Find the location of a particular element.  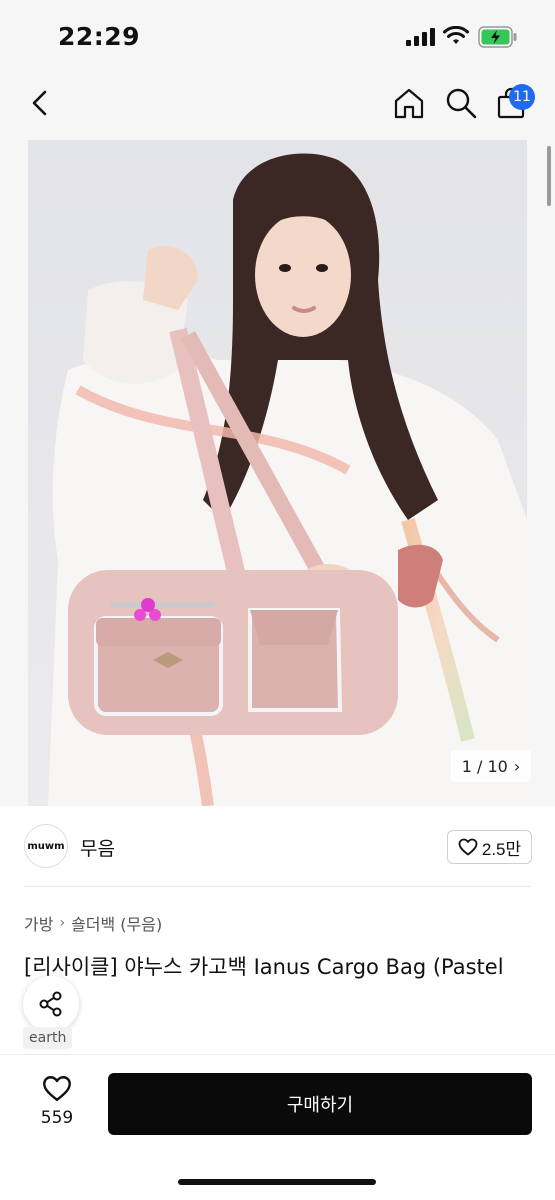

product-tag: earth is located at coordinates (48, 1038).